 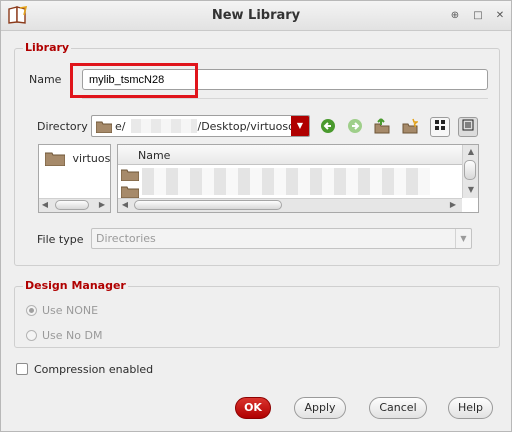 What do you see at coordinates (320, 408) in the screenshot?
I see `apply-button: Apply` at bounding box center [320, 408].